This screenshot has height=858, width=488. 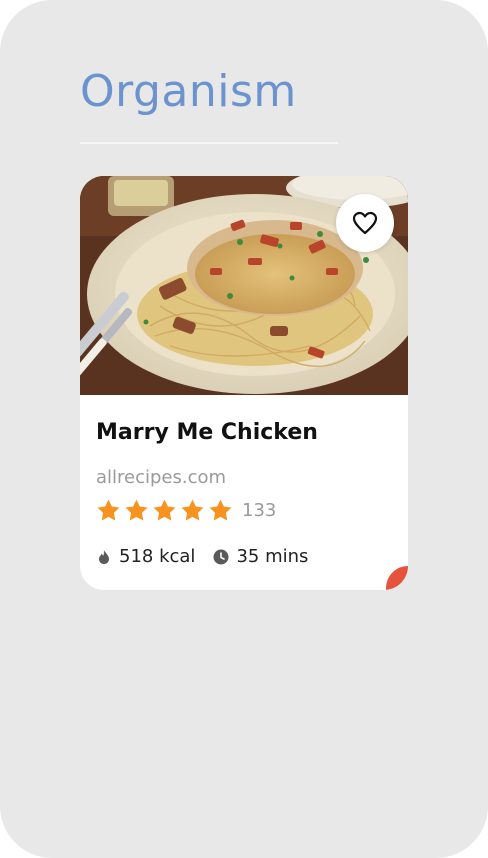 What do you see at coordinates (104, 556) in the screenshot?
I see `flame-icon` at bounding box center [104, 556].